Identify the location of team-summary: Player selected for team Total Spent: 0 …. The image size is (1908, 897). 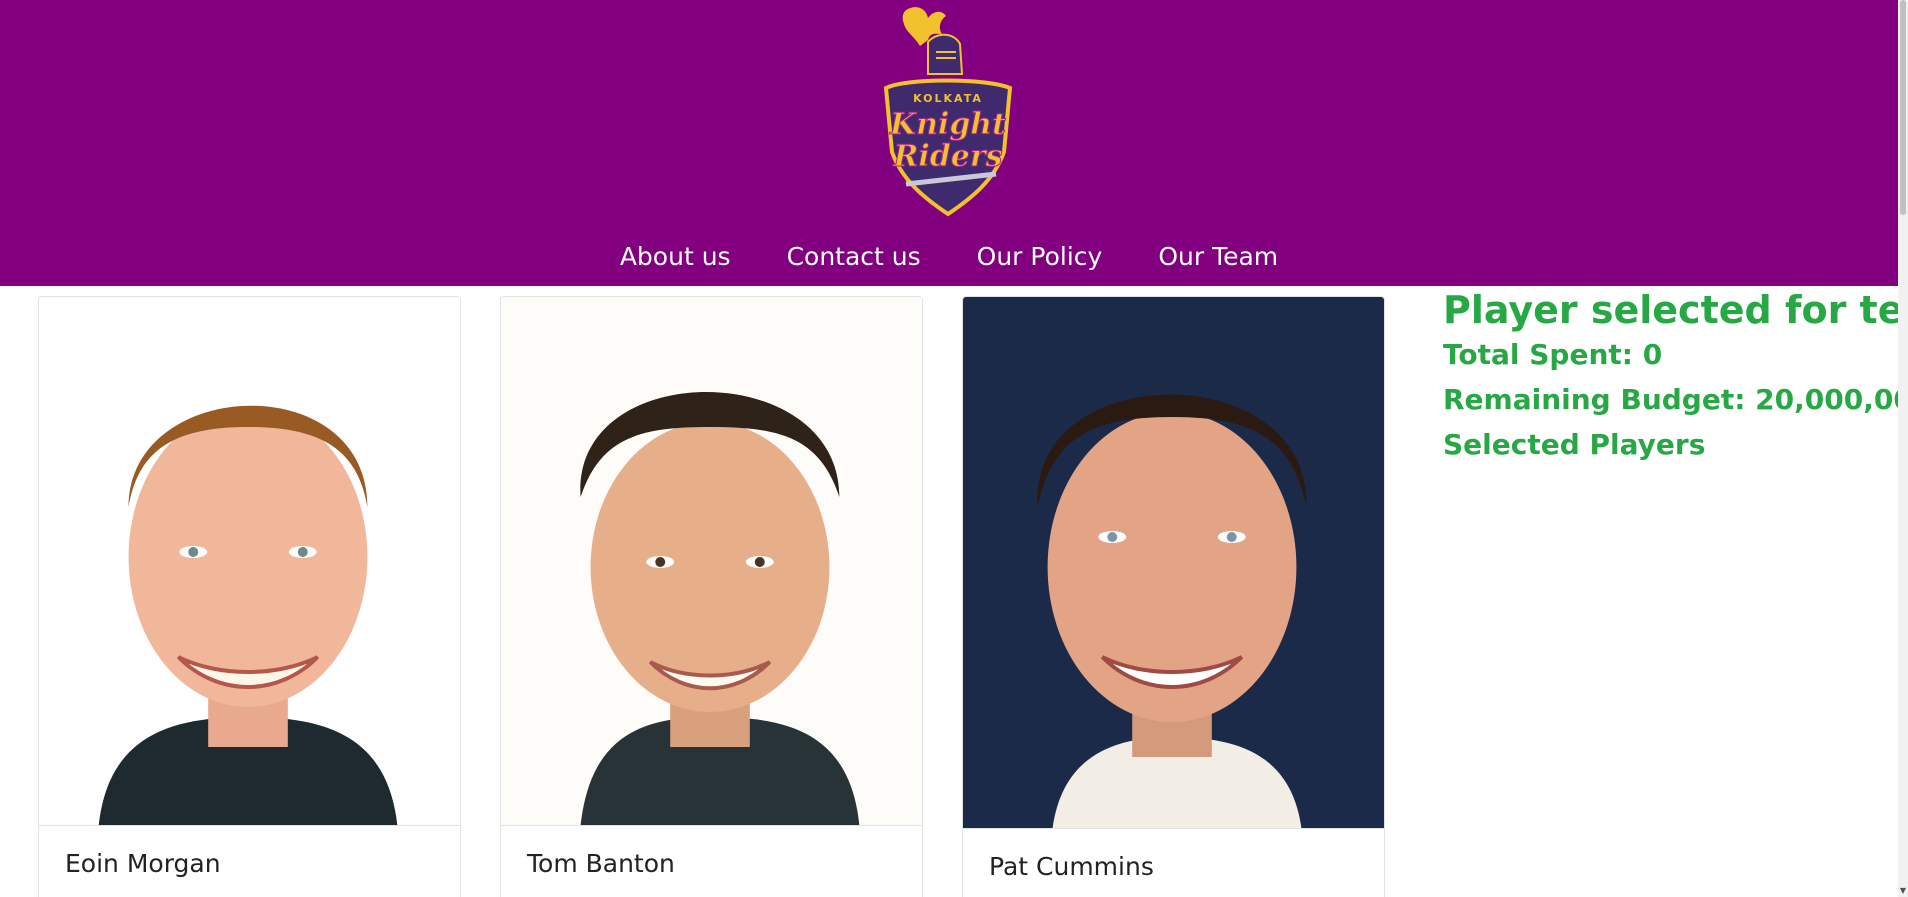
(1675, 380).